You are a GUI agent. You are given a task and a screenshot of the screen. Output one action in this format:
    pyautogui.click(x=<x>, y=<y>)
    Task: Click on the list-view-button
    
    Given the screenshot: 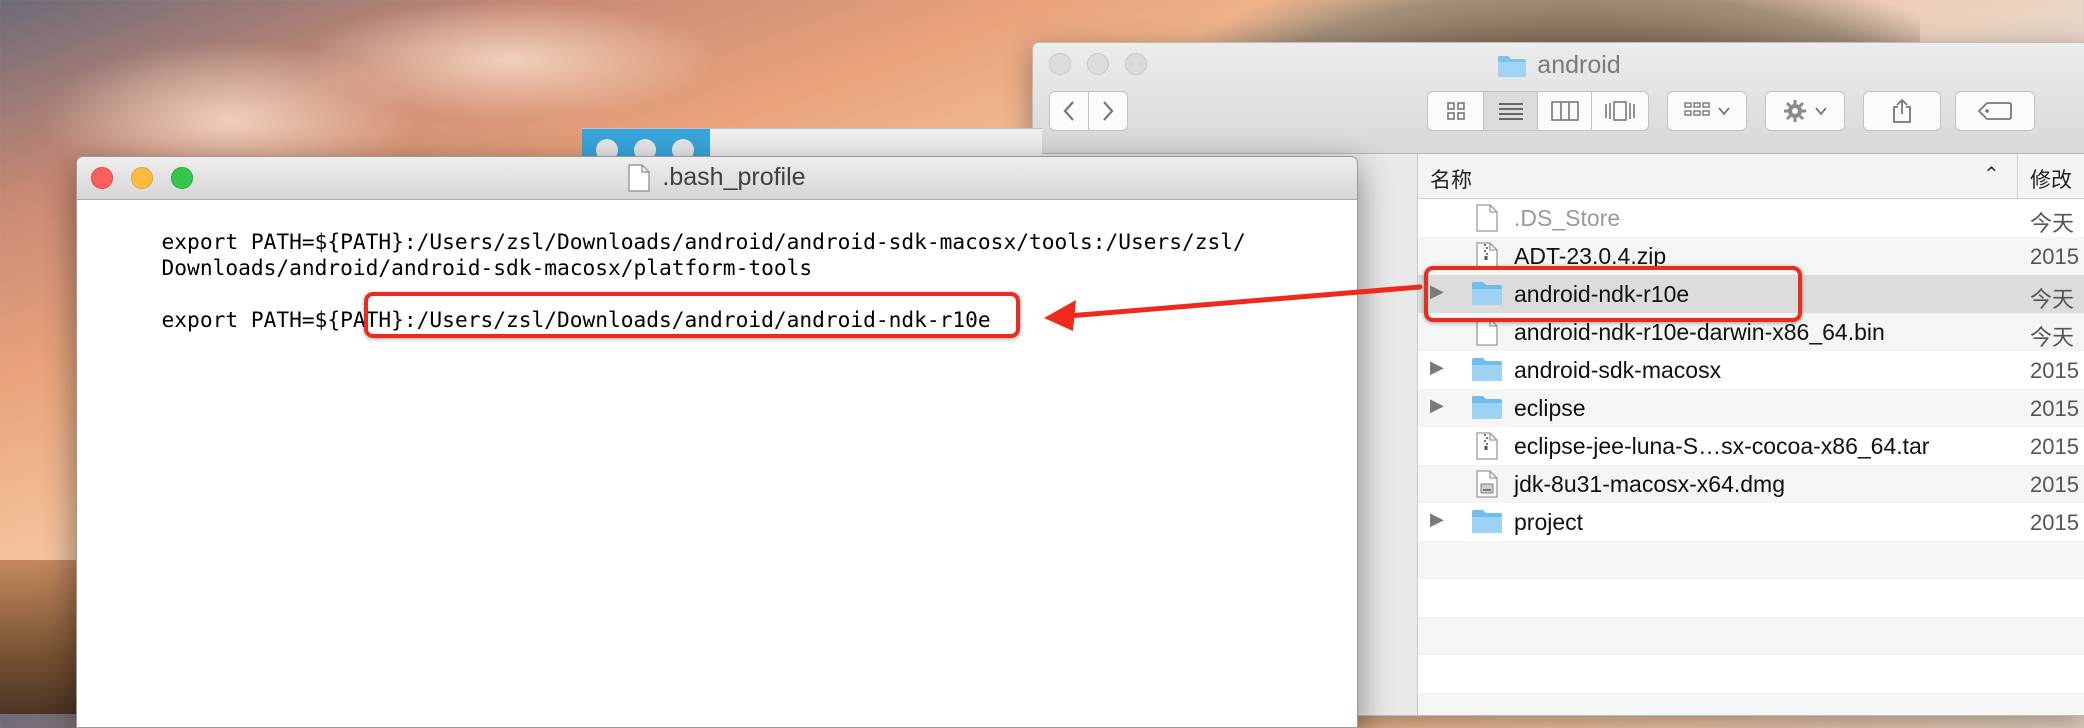 What is the action you would take?
    pyautogui.click(x=1511, y=111)
    